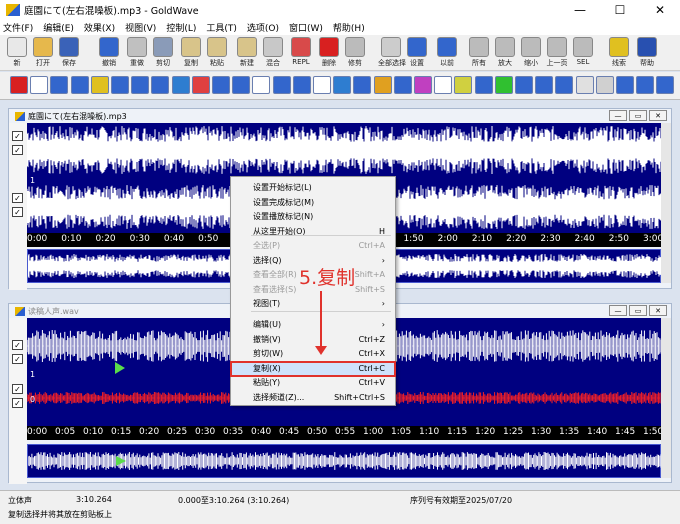 The height and width of the screenshot is (524, 680). I want to click on toolbar-help-button: 帮助, so click(647, 53).